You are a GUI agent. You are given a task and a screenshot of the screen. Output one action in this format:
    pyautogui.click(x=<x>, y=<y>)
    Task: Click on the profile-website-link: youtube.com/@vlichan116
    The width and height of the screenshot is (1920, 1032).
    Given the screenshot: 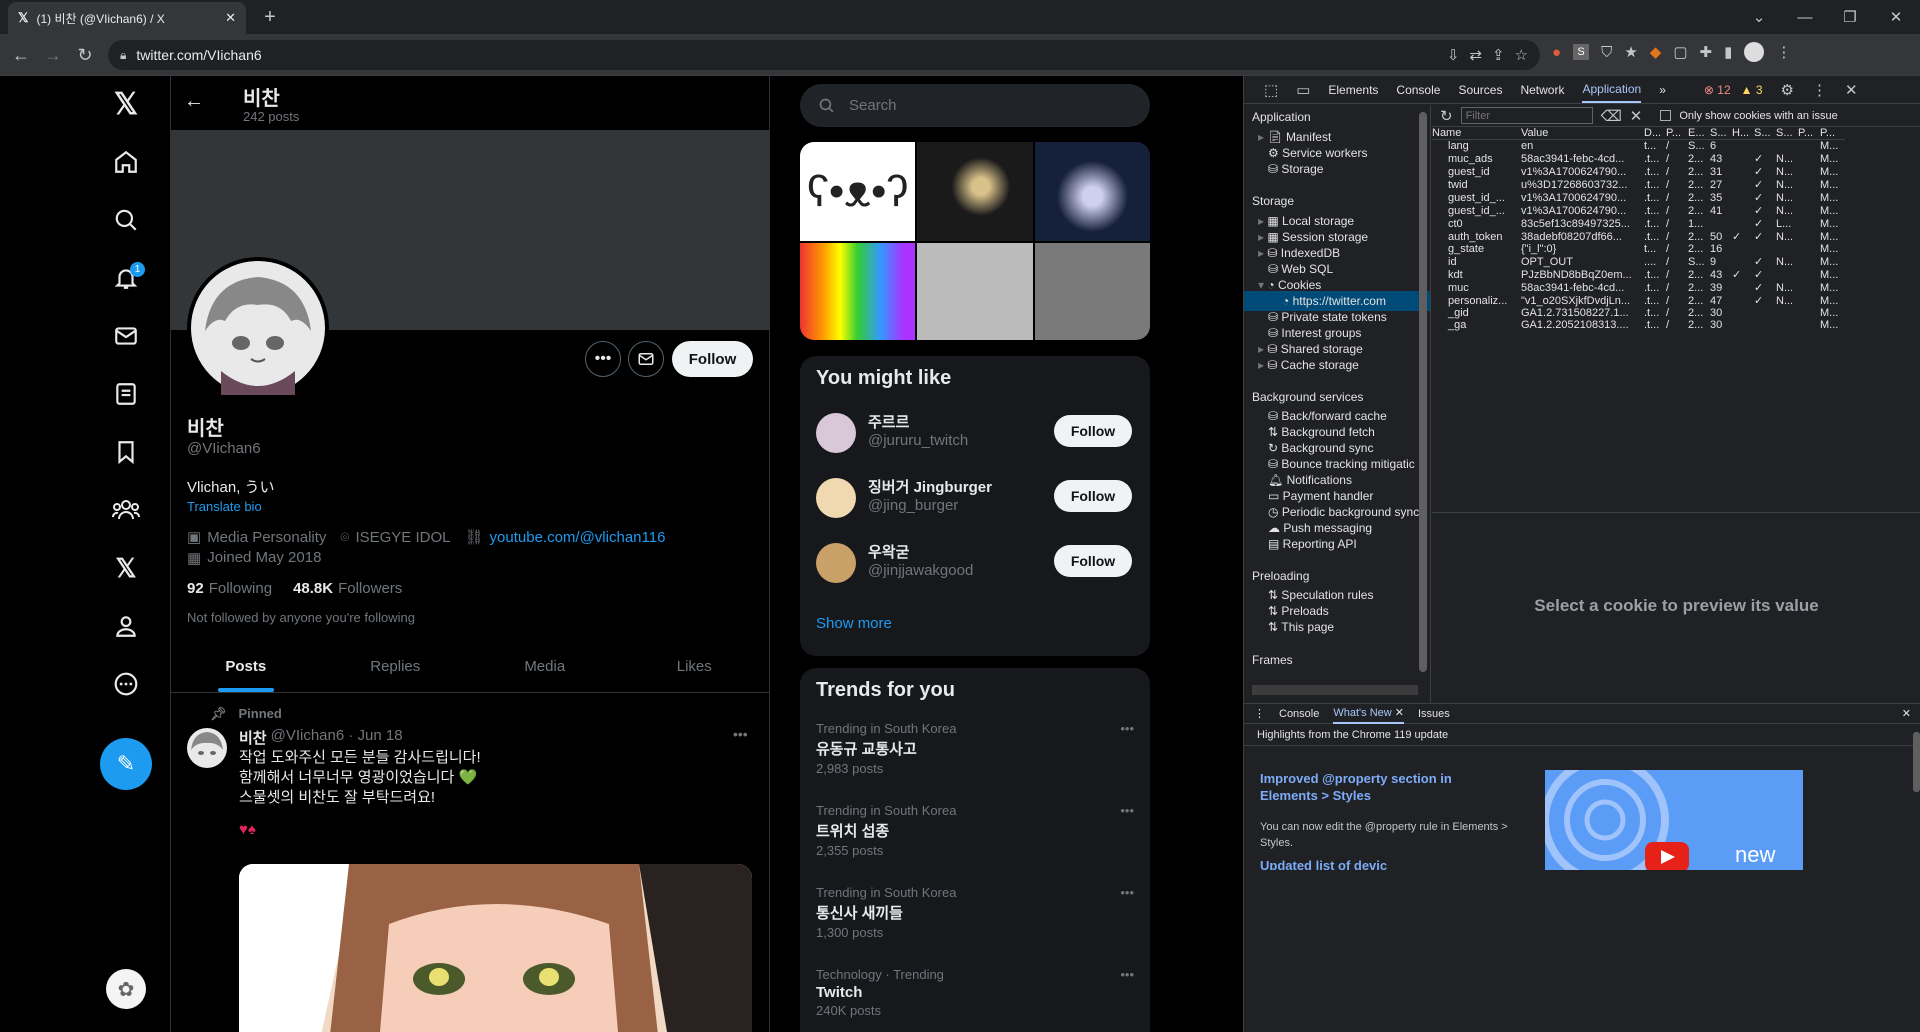 What is the action you would take?
    pyautogui.click(x=578, y=537)
    